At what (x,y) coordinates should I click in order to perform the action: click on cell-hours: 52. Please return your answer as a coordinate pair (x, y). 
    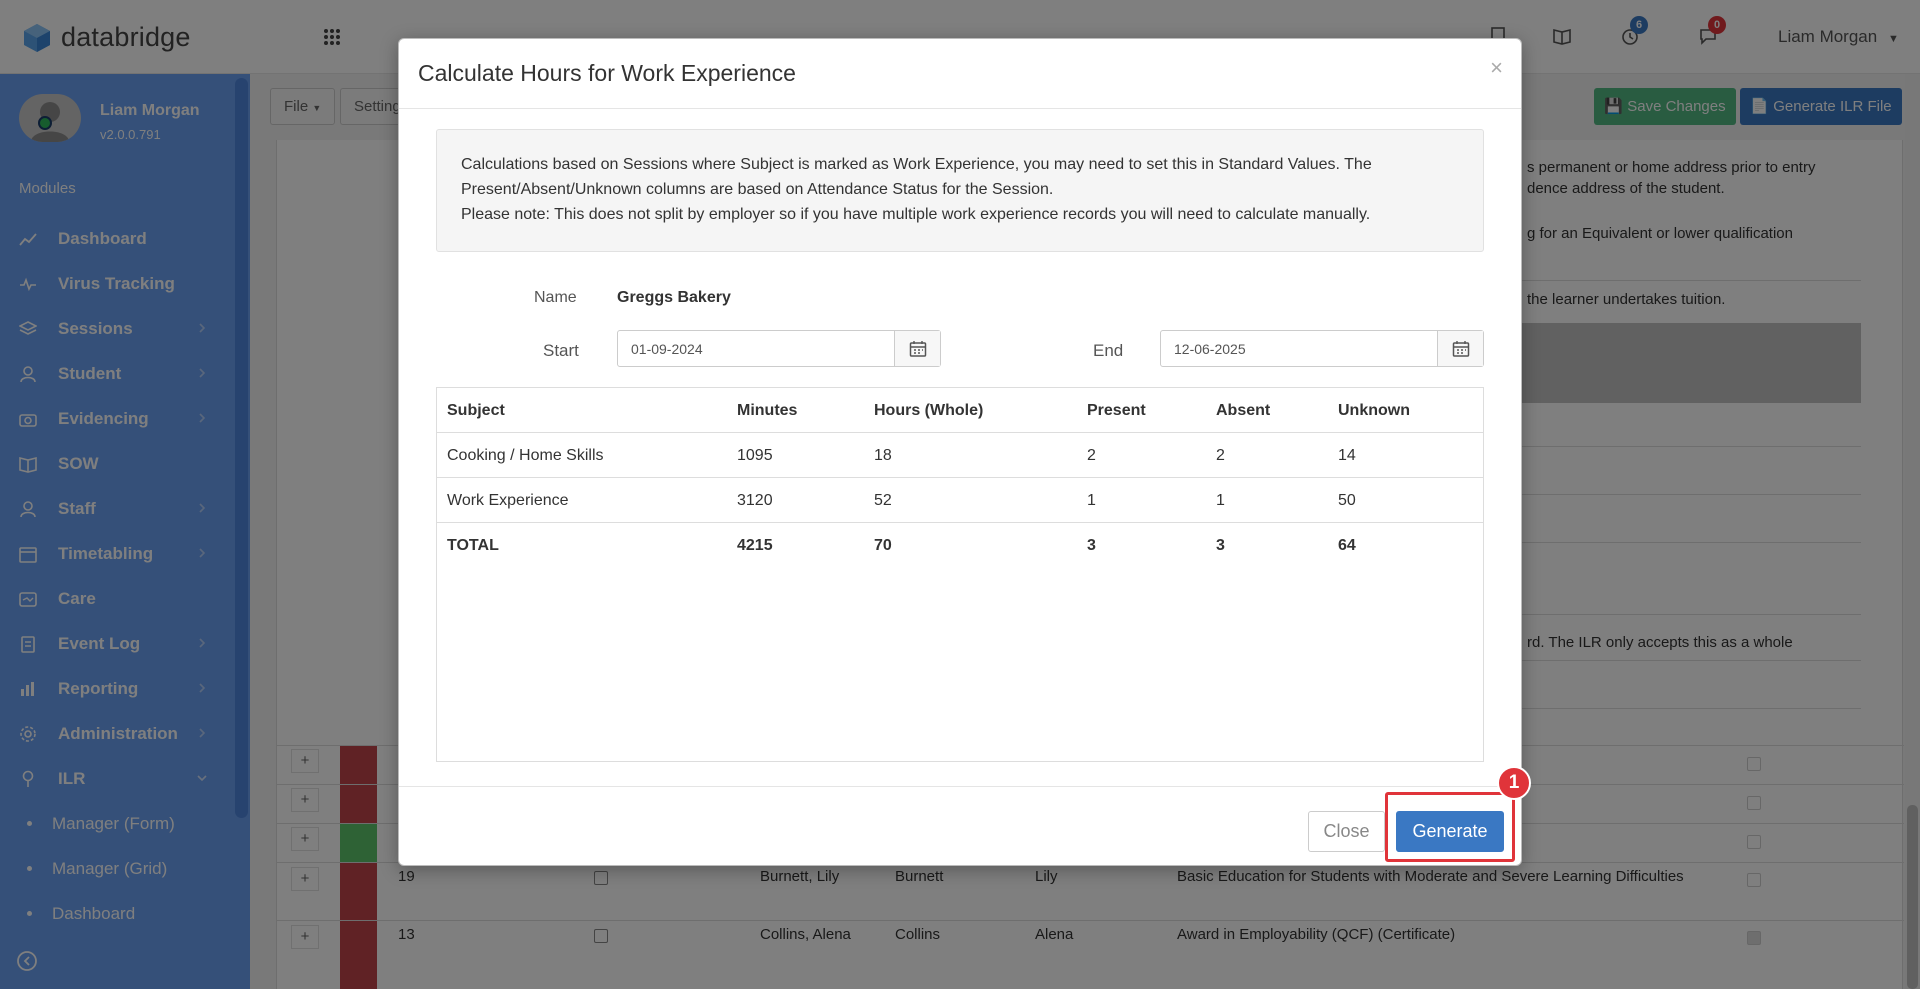
    Looking at the image, I should click on (883, 500).